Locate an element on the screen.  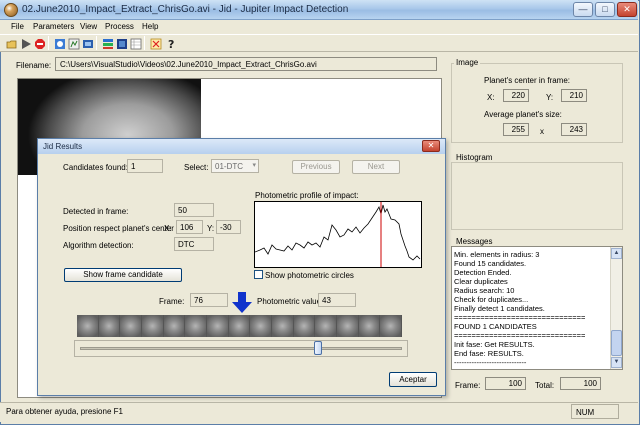
message-line: Finally detect 1 candidates. is located at coordinates (499, 308).